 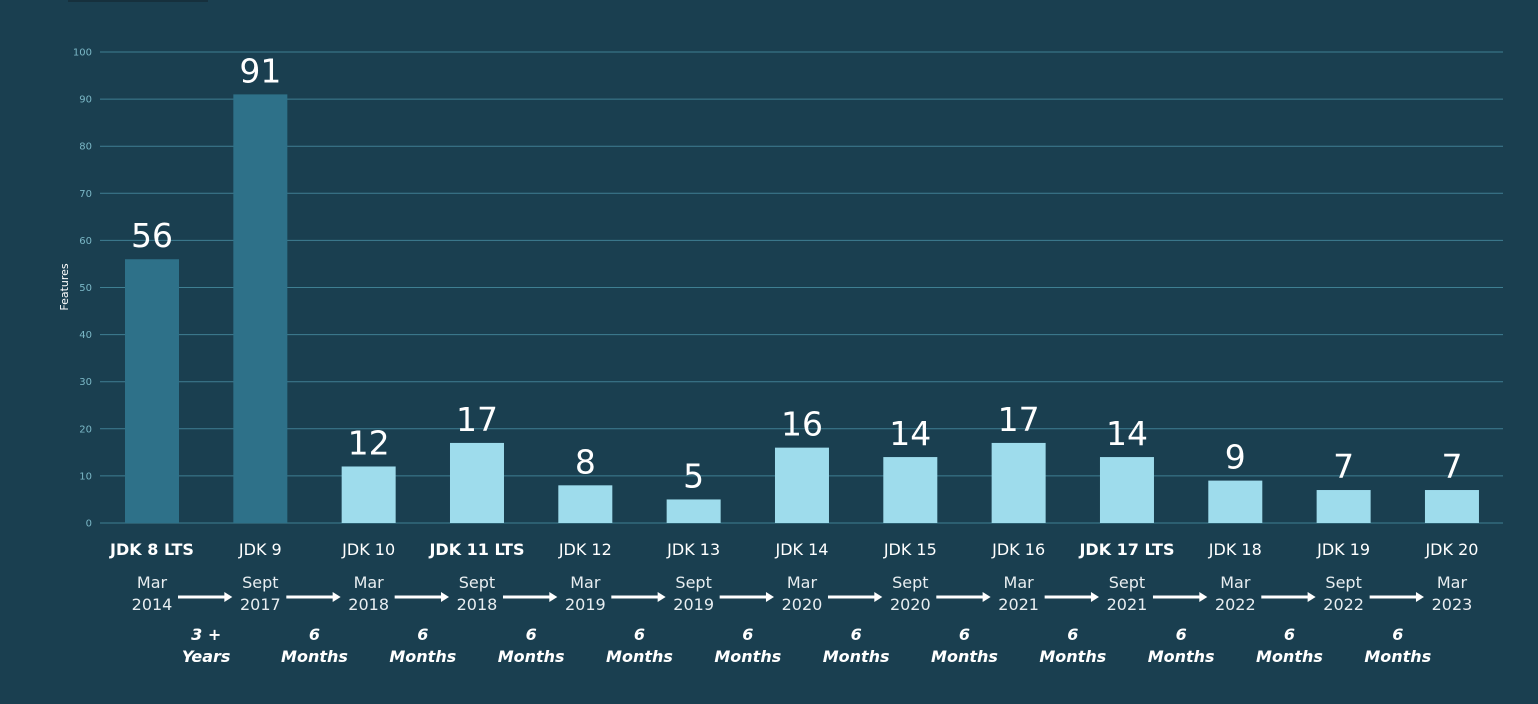 I want to click on y-tick-label: 0, so click(x=89, y=524).